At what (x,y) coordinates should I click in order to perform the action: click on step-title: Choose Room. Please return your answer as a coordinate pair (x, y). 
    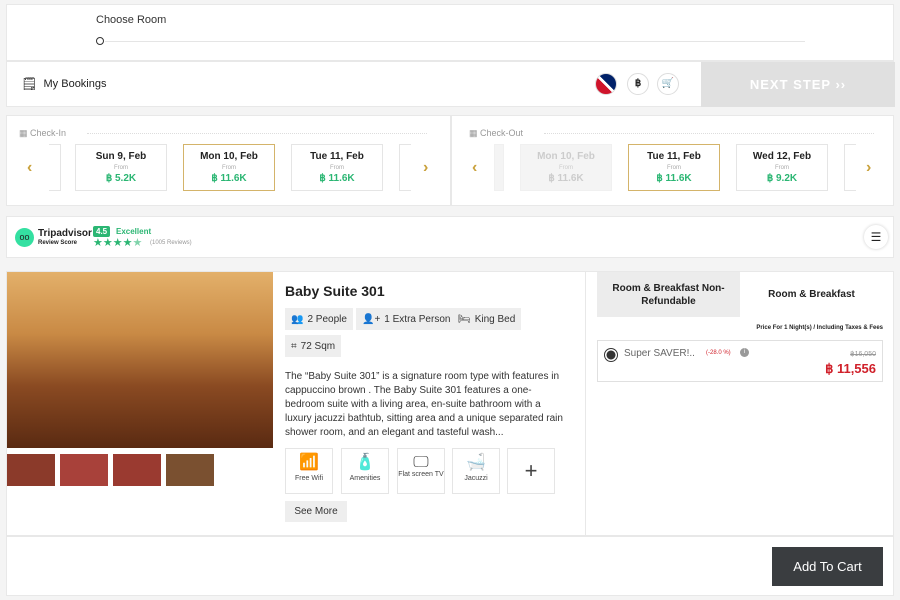
    Looking at the image, I should click on (131, 20).